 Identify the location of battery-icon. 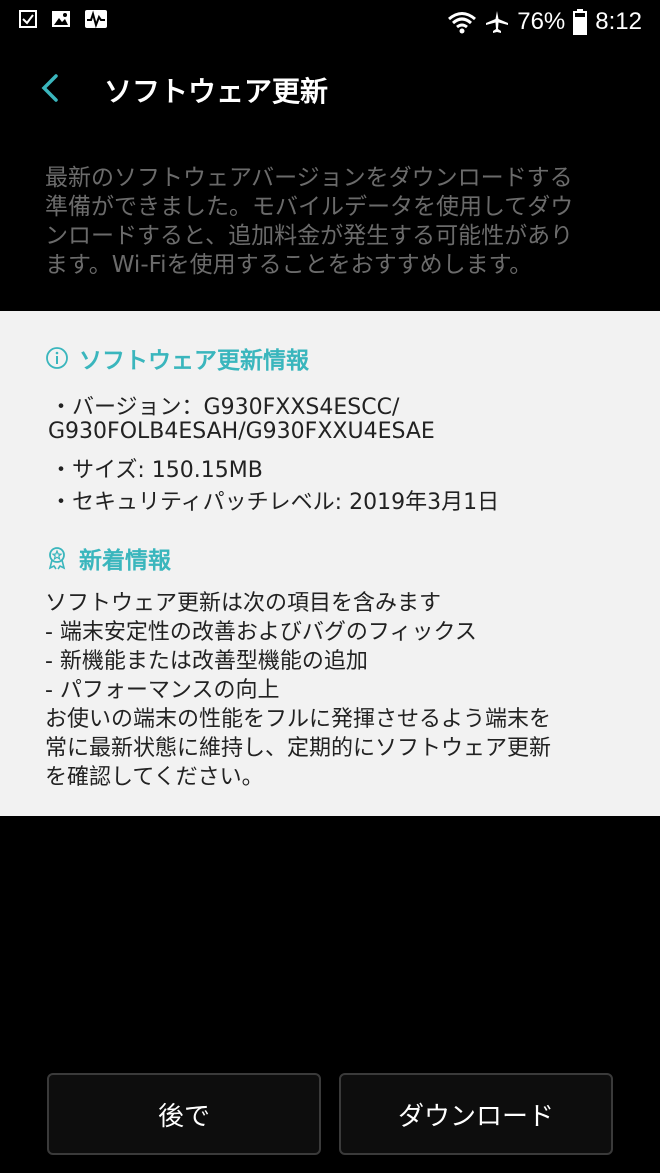
(580, 22).